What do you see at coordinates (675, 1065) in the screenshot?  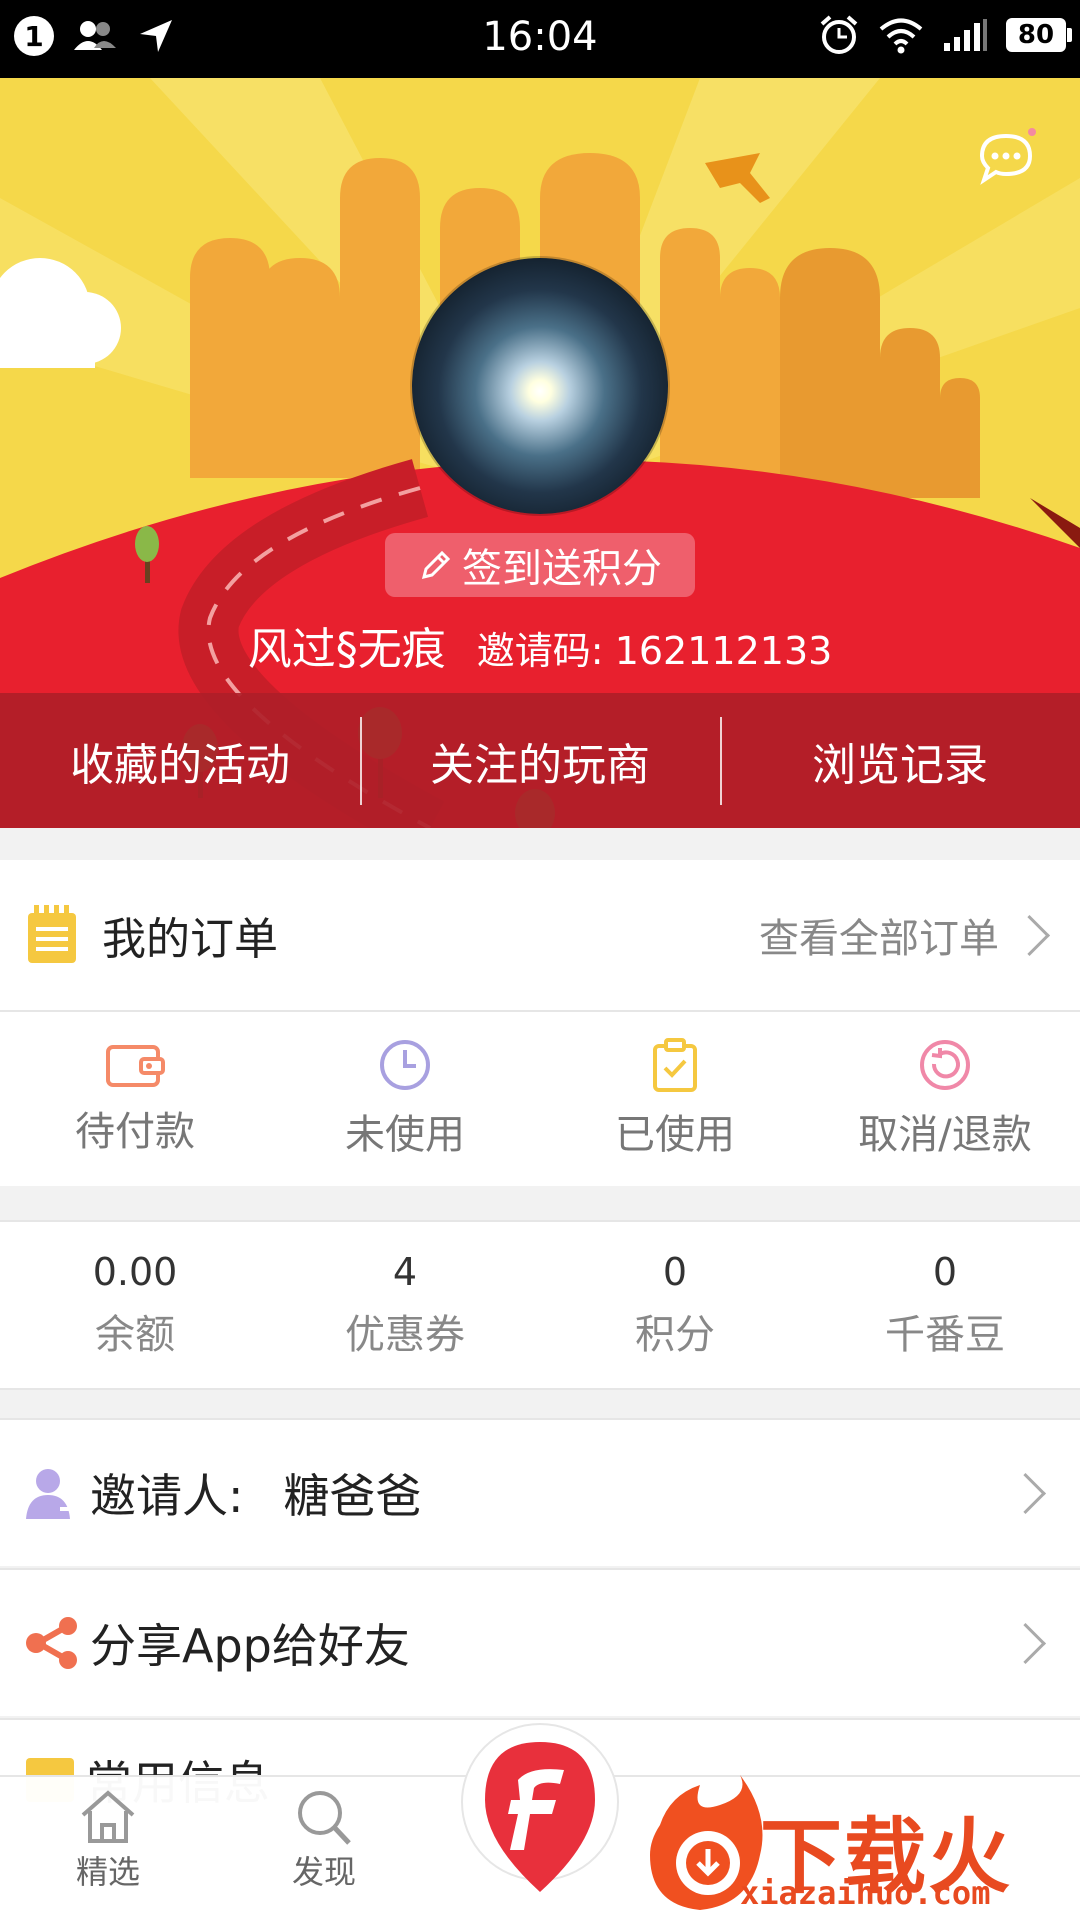 I see `clipboard-check-icon` at bounding box center [675, 1065].